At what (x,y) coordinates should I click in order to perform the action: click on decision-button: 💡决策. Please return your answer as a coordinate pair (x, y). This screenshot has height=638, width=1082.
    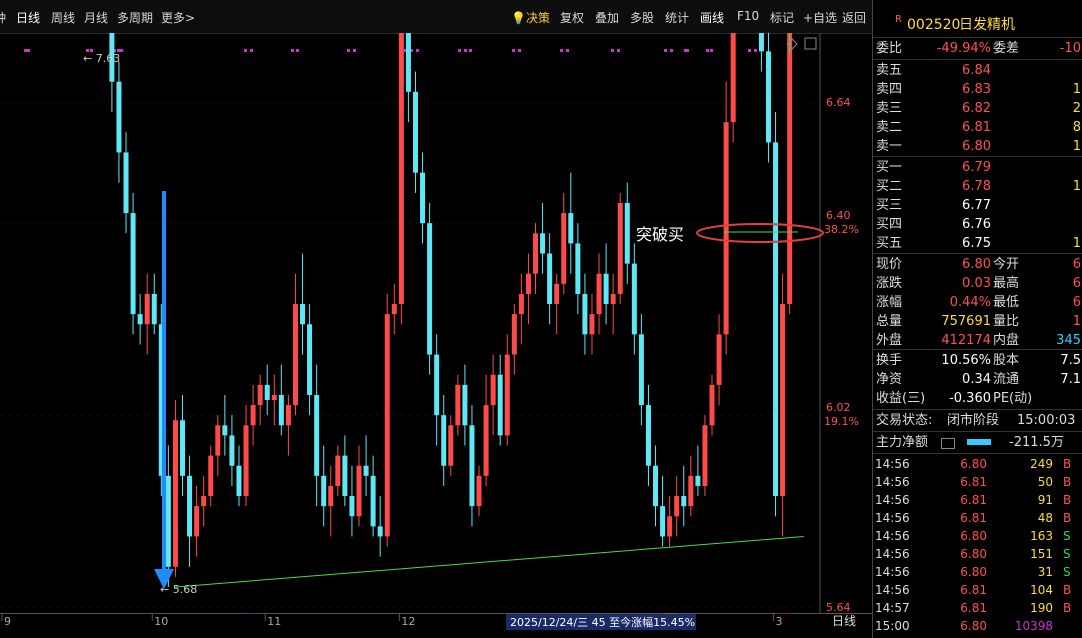
    Looking at the image, I should click on (530, 17).